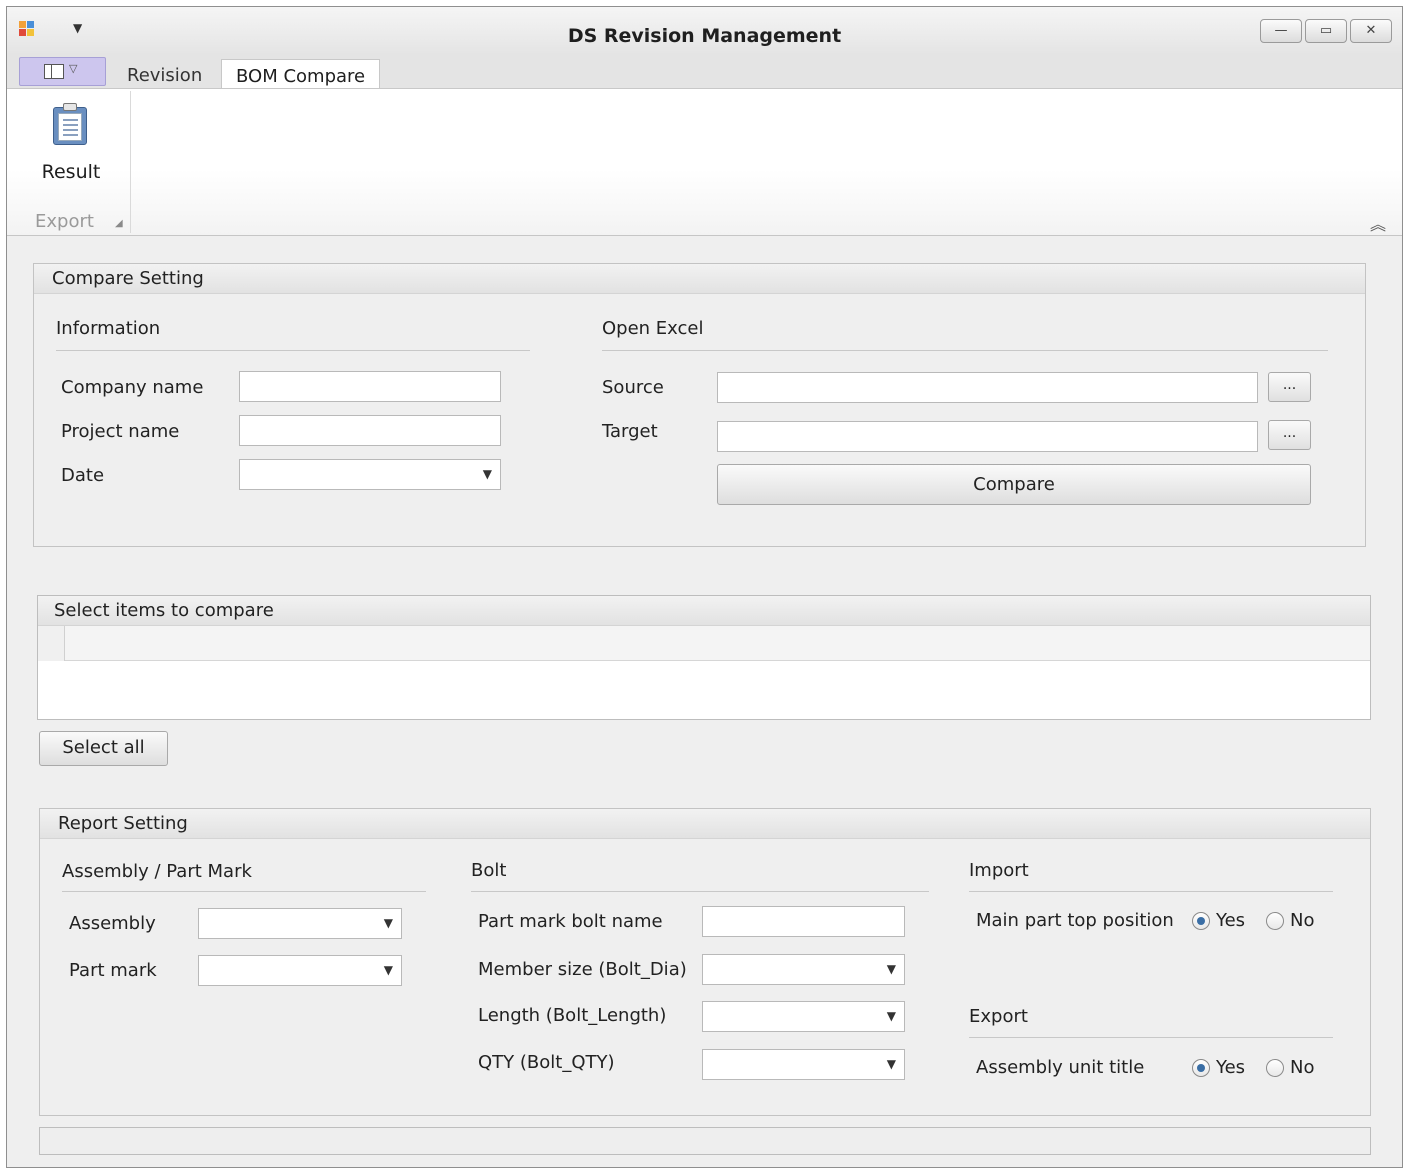 This screenshot has width=1409, height=1171. Describe the element at coordinates (704, 72) in the screenshot. I see `ribbon-tab-row: ▽ Revision BOM Compare` at that location.